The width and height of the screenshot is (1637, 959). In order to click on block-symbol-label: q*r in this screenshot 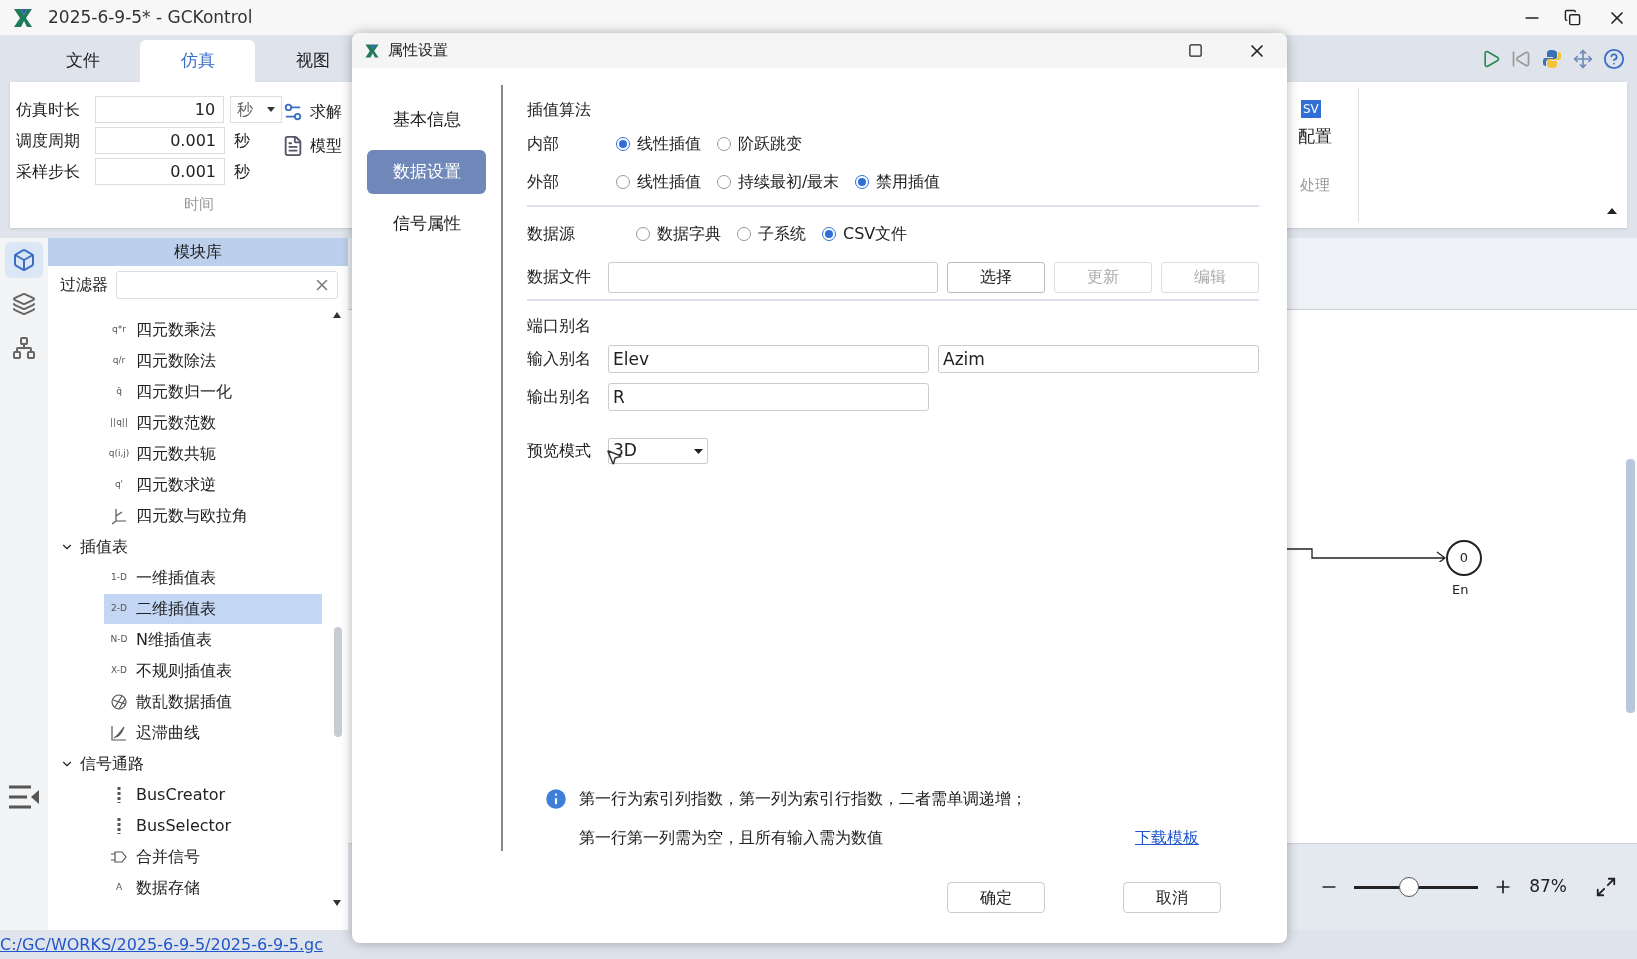, I will do `click(119, 329)`.